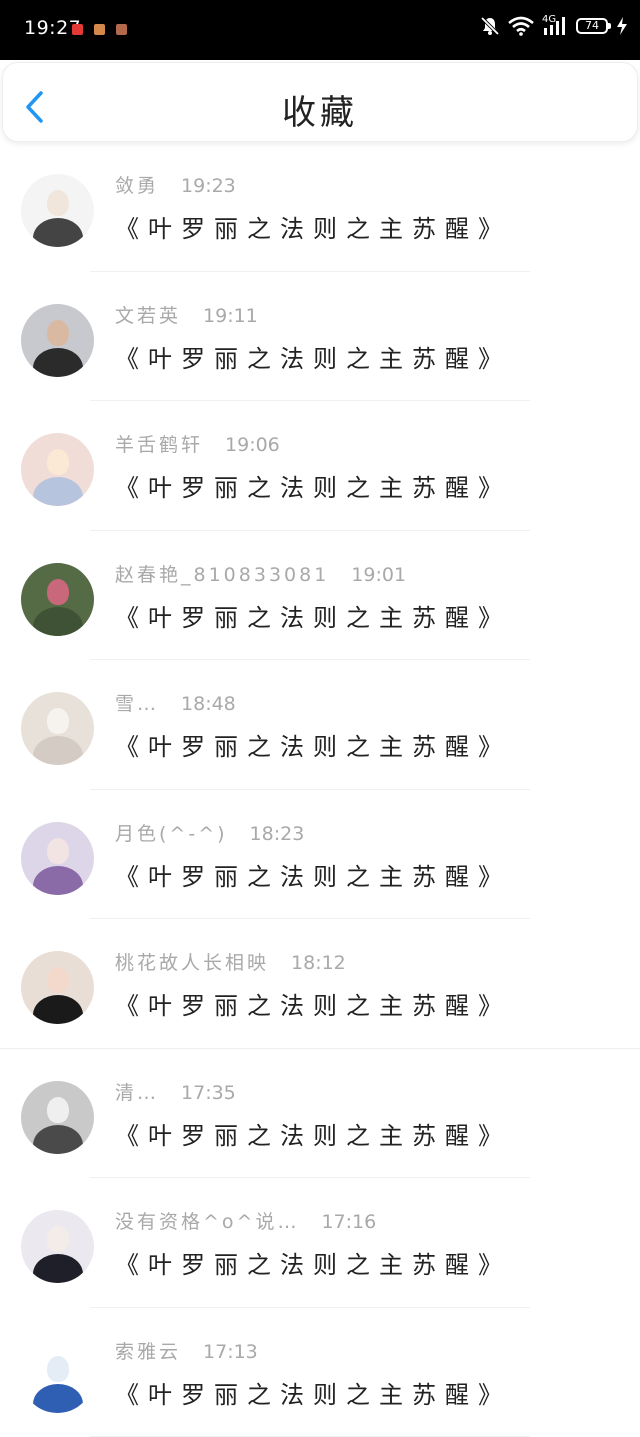 The height and width of the screenshot is (1437, 640). Describe the element at coordinates (320, 1243) in the screenshot. I see `list-item: 没有资格^o^说… 17:16 《叶罗丽之法则之主苏醒》` at that location.